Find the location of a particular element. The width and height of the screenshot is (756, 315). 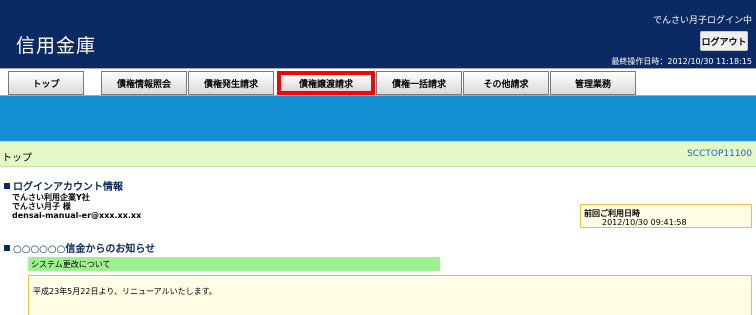

tab-top: トップ is located at coordinates (46, 83).